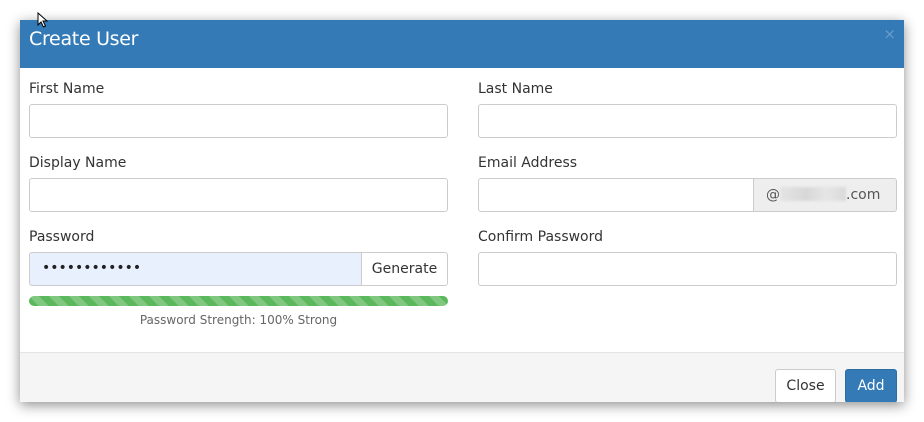  I want to click on email-domain-addon: @ .com, so click(825, 195).